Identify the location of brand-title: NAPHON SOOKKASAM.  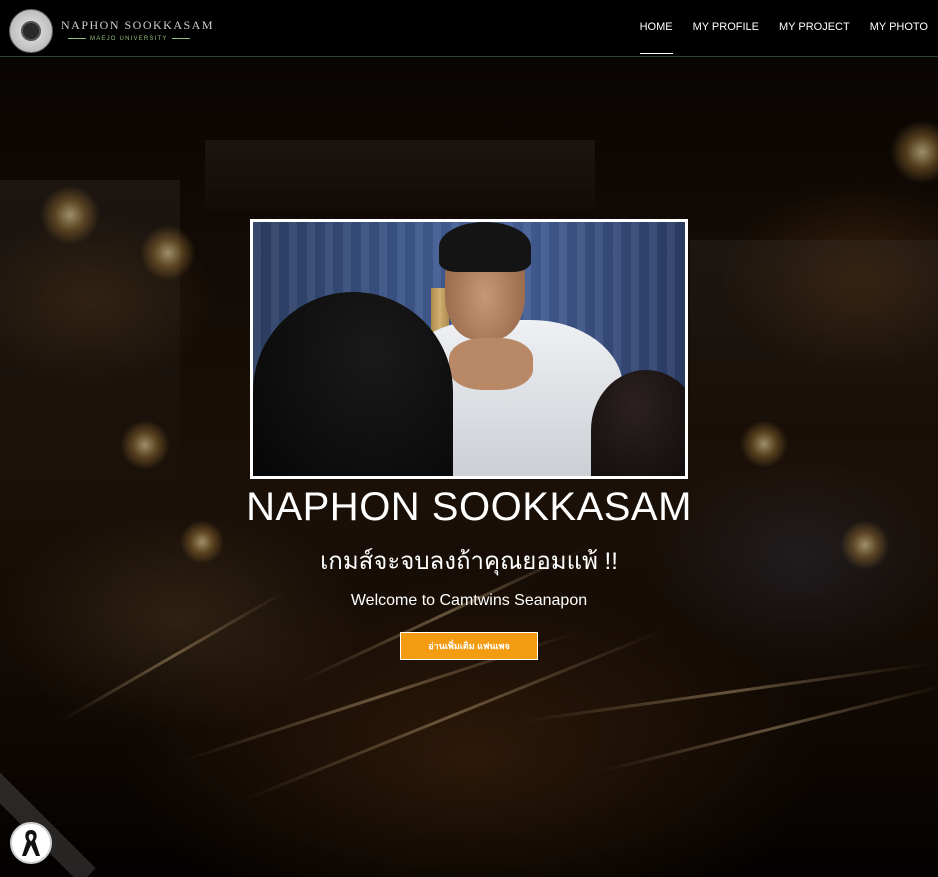
(137, 25).